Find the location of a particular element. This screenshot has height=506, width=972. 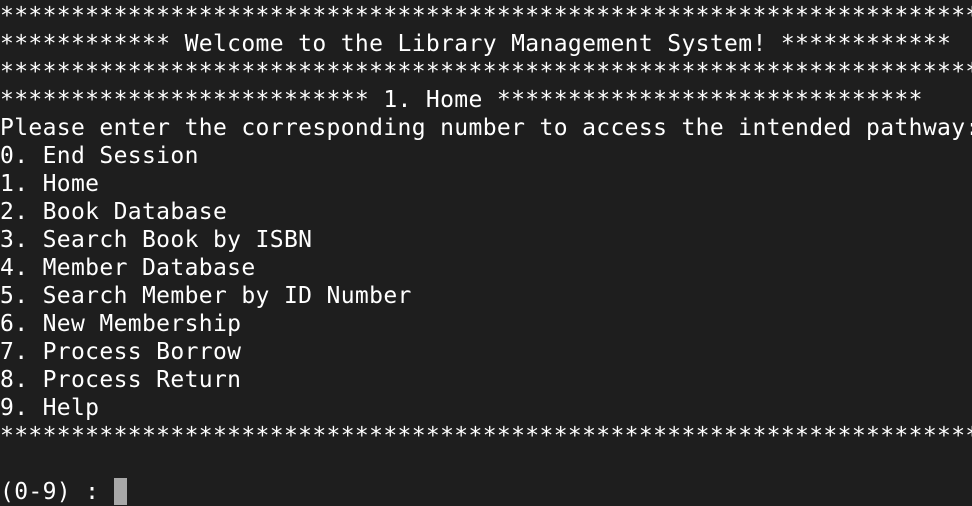

menu-item-search-book: 3. Search Book by ISBN is located at coordinates (156, 240).